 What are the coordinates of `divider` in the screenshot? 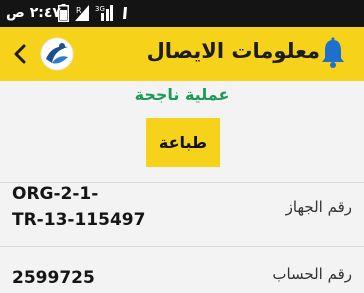 It's located at (182, 246).